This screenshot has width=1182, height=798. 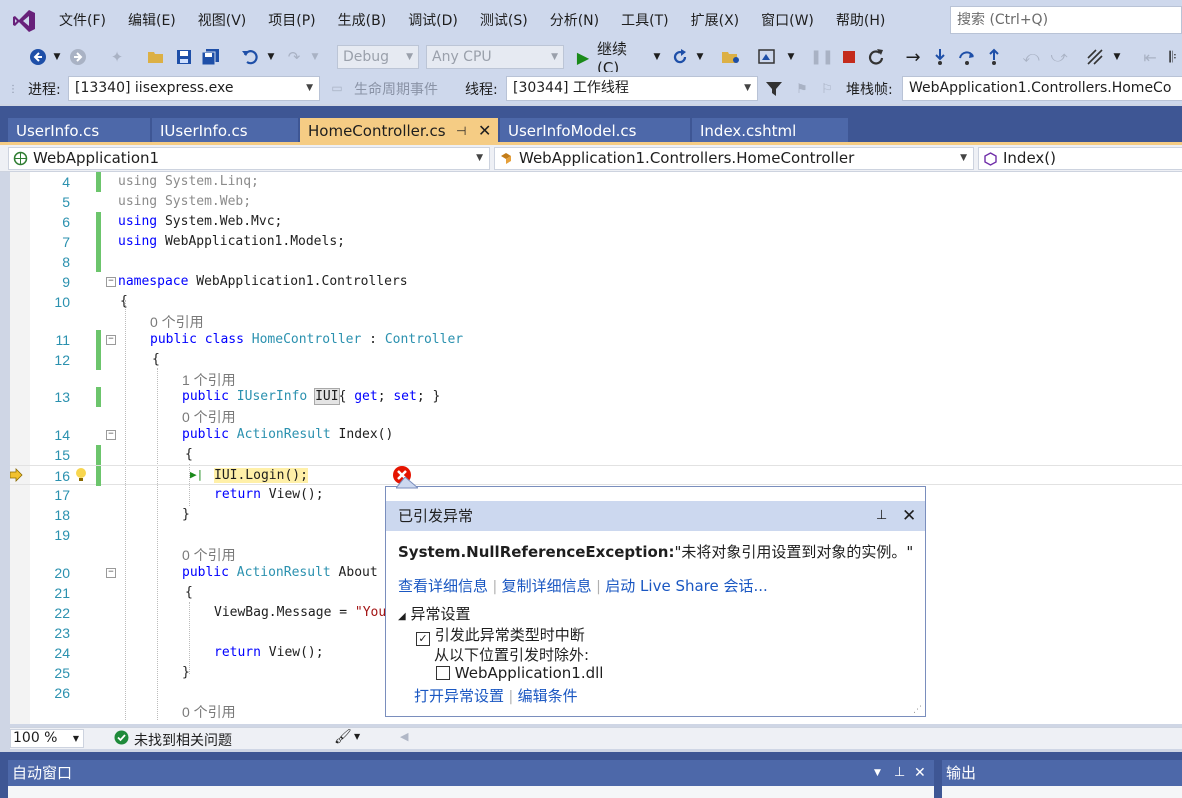 I want to click on step-into-icon, so click(x=940, y=57).